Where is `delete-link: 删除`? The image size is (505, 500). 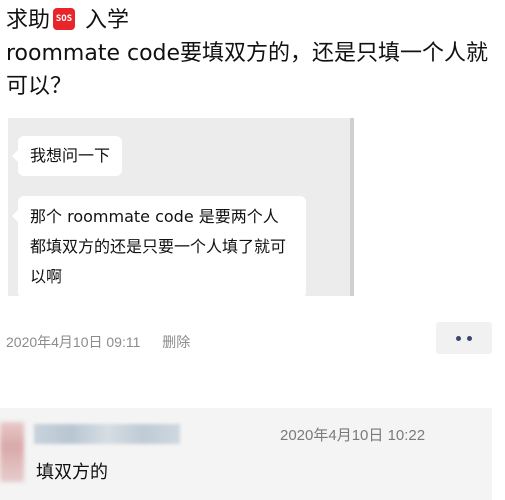 delete-link: 删除 is located at coordinates (176, 342).